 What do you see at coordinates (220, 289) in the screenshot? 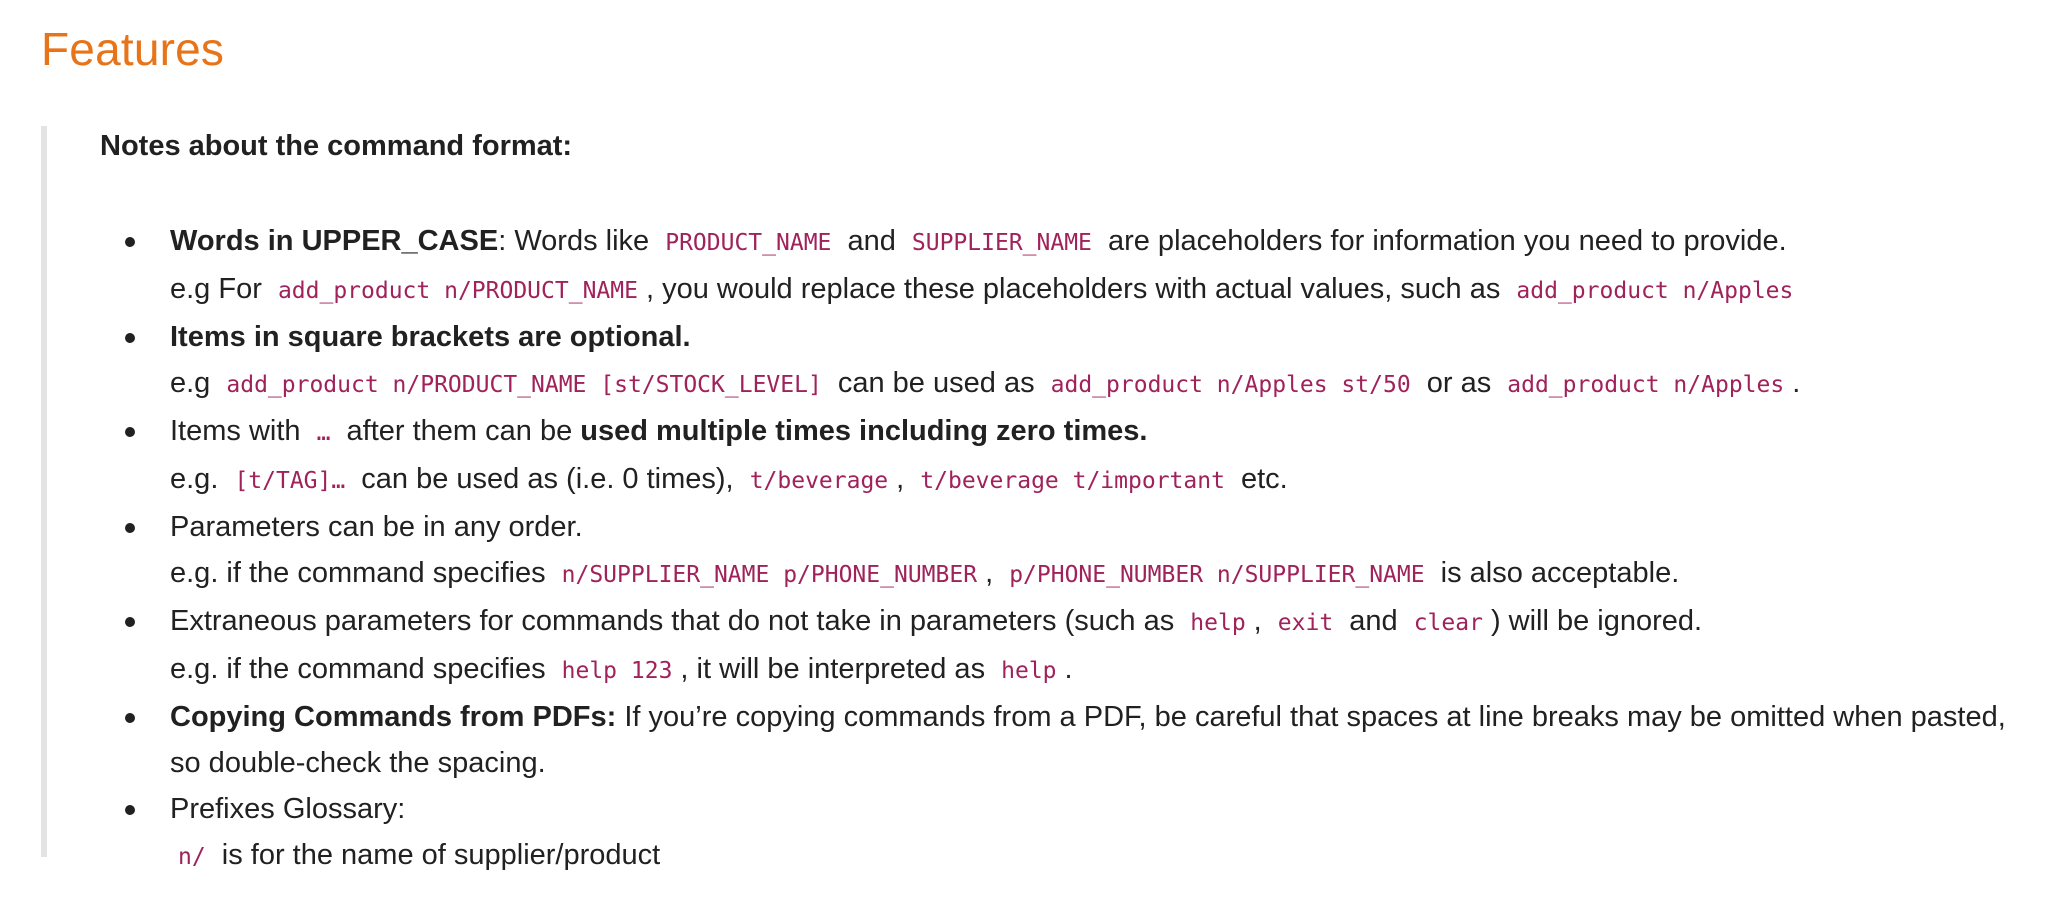
I see `text: e.g For` at bounding box center [220, 289].